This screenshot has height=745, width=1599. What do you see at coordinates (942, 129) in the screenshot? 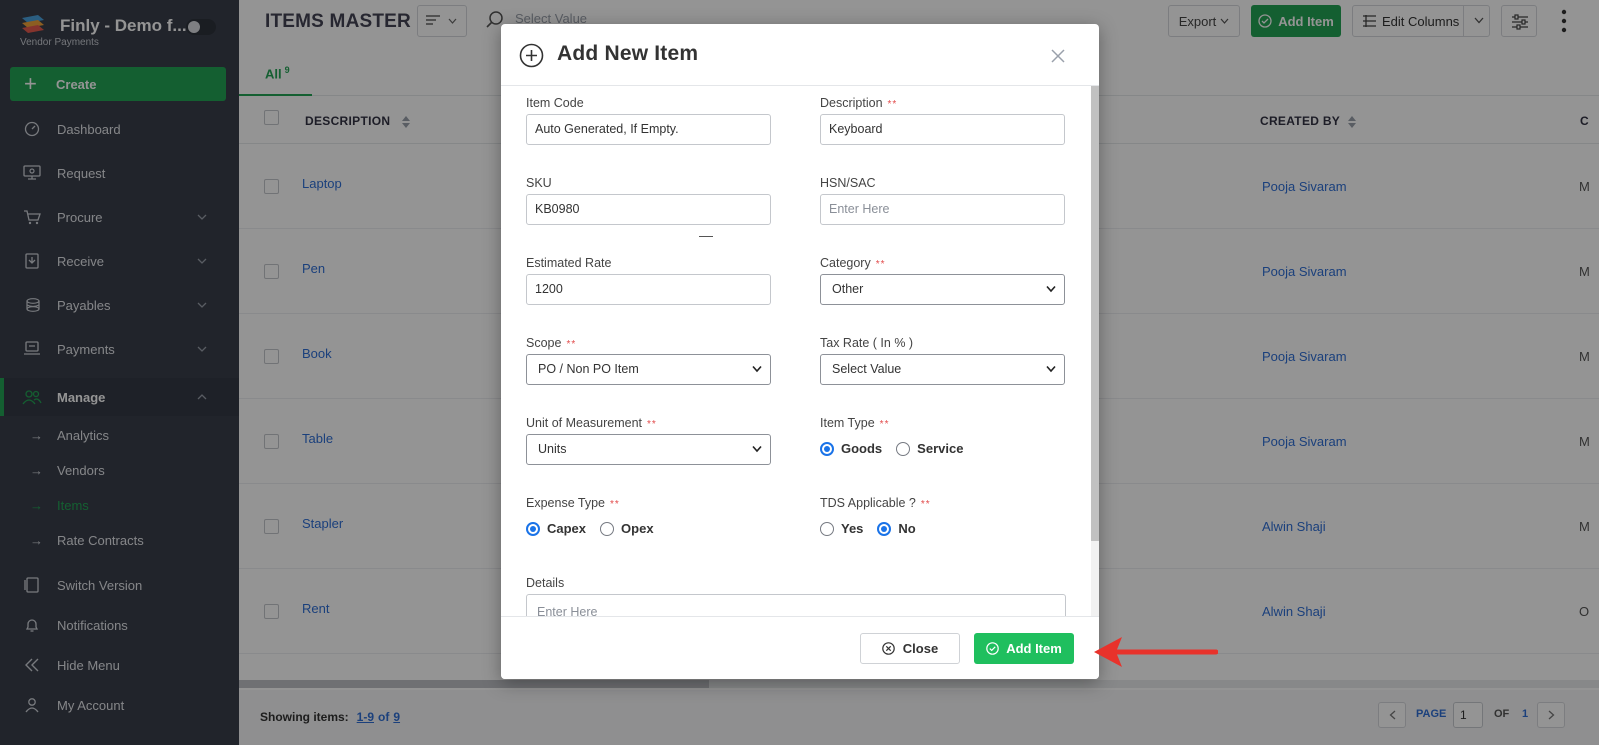
I see `description-input: Keyboard` at bounding box center [942, 129].